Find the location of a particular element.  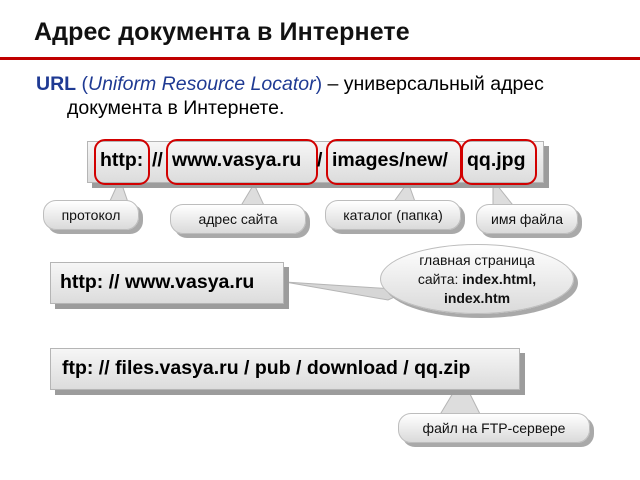

main-page-note-prefix: сайта: is located at coordinates (440, 278).